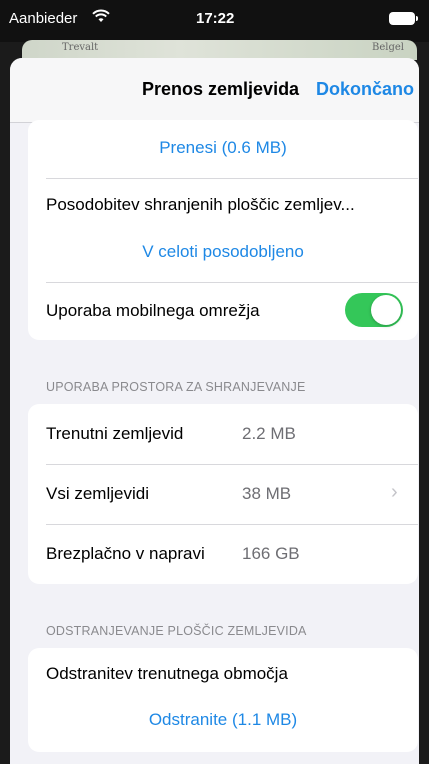 This screenshot has height=764, width=429. Describe the element at coordinates (219, 50) in the screenshot. I see `map-background: Trevalt Belgel` at that location.